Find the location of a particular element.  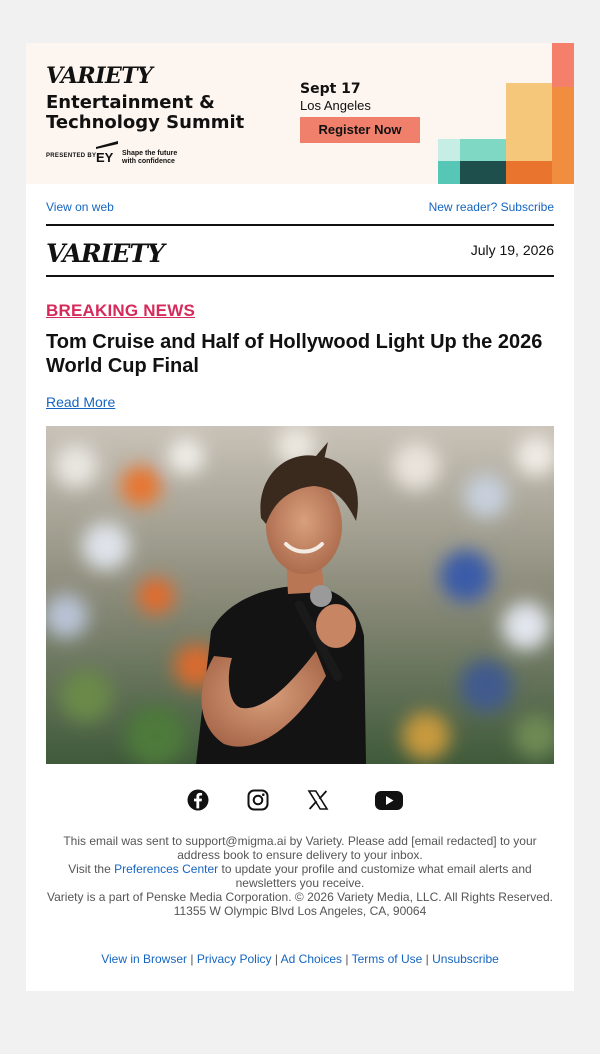

view-on-web-link: View on web is located at coordinates (80, 207).